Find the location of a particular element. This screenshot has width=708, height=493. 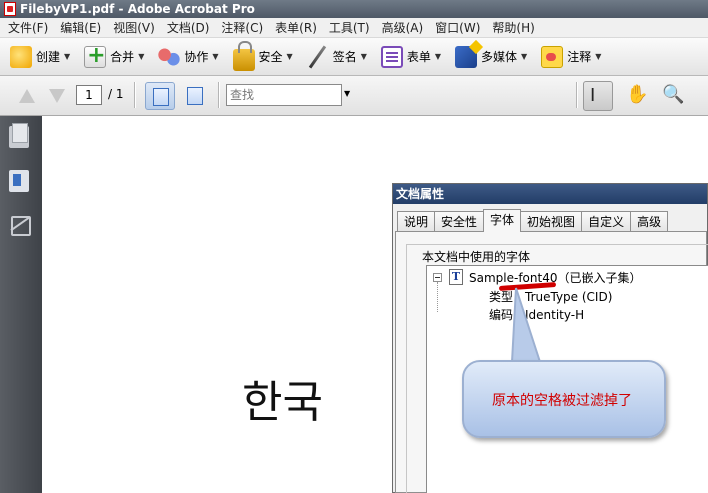

menu-document: 文档(D) is located at coordinates (188, 27).